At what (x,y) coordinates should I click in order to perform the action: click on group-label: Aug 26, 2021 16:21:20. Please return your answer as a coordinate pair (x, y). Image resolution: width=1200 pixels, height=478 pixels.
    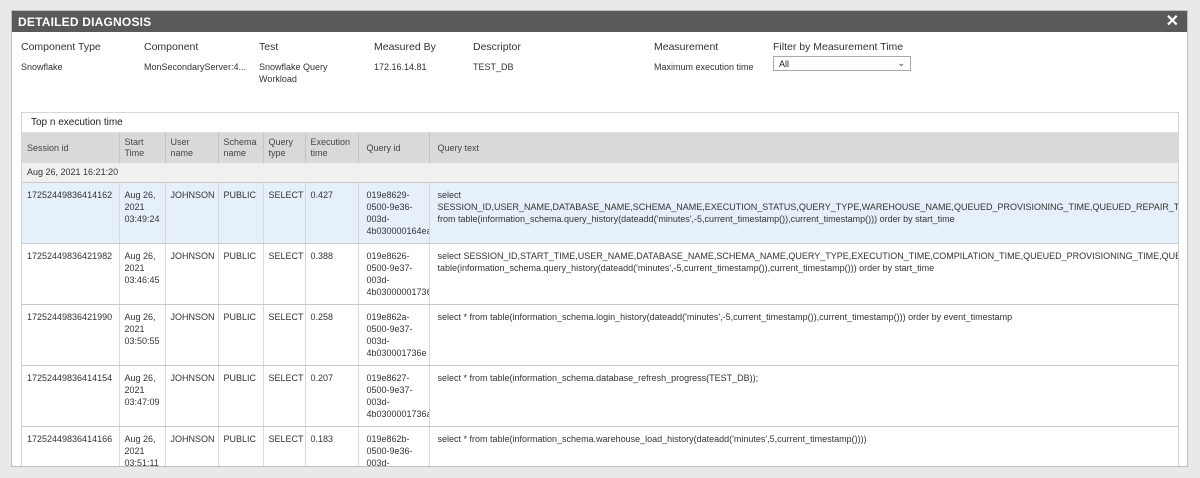
    Looking at the image, I should click on (600, 173).